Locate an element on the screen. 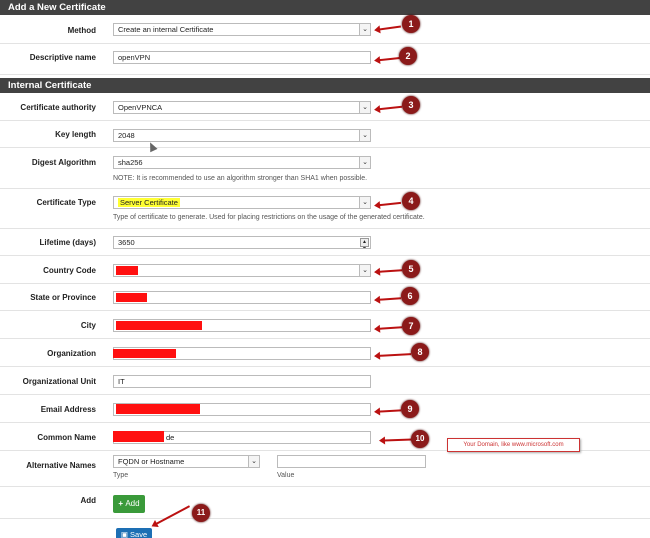 This screenshot has height=538, width=650. add-button: + Add is located at coordinates (129, 504).